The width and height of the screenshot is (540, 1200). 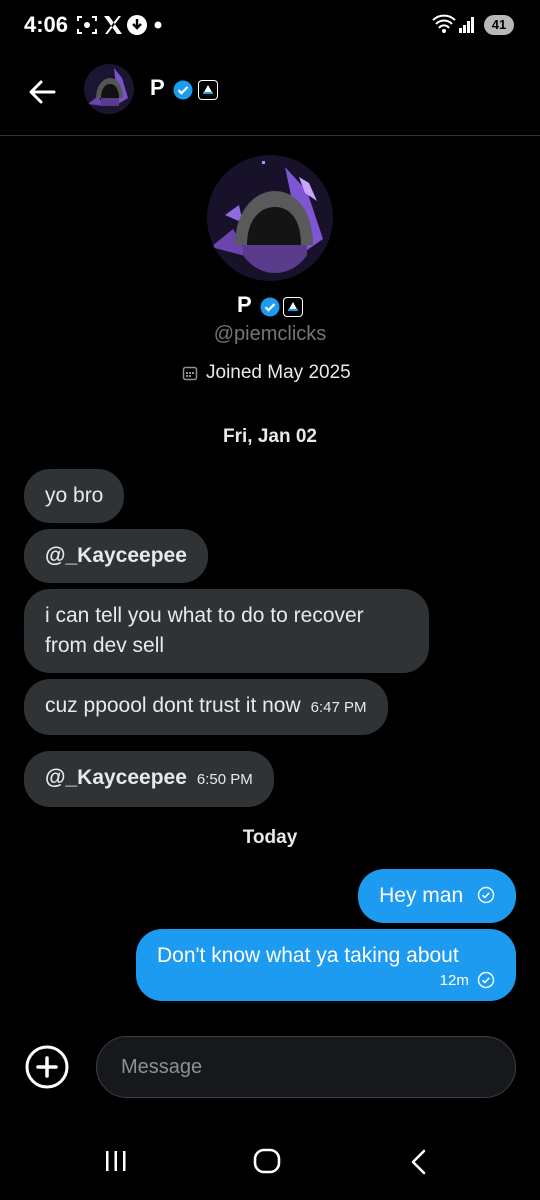 What do you see at coordinates (421, 895) in the screenshot?
I see `message-text: Hey man` at bounding box center [421, 895].